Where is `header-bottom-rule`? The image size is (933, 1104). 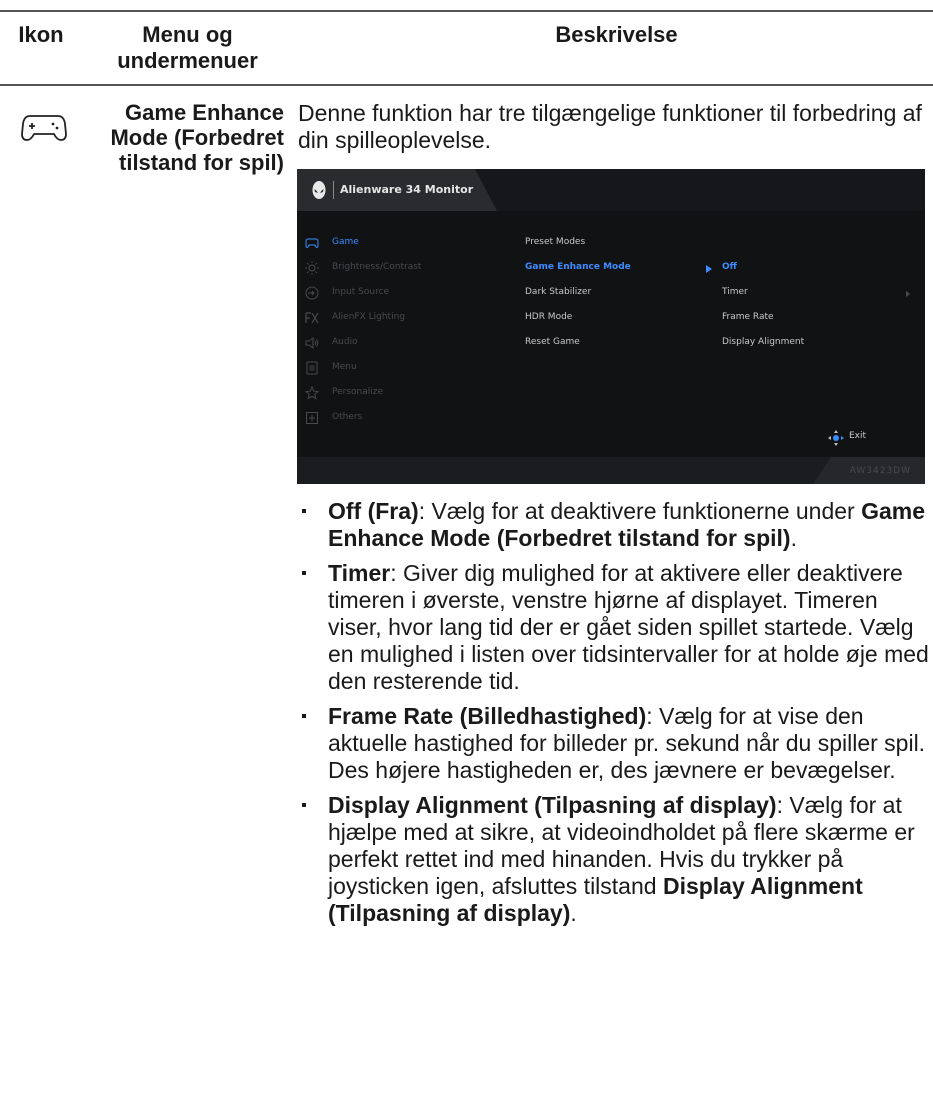
header-bottom-rule is located at coordinates (466, 85).